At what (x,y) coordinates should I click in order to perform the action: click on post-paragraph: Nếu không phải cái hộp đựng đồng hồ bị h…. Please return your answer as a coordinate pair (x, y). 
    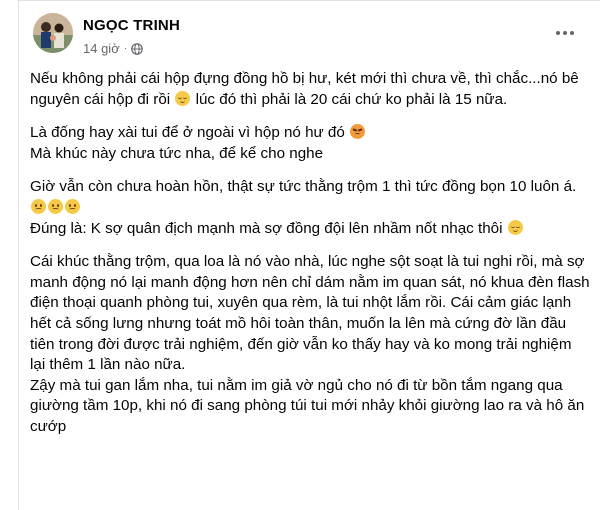
    Looking at the image, I should click on (310, 89).